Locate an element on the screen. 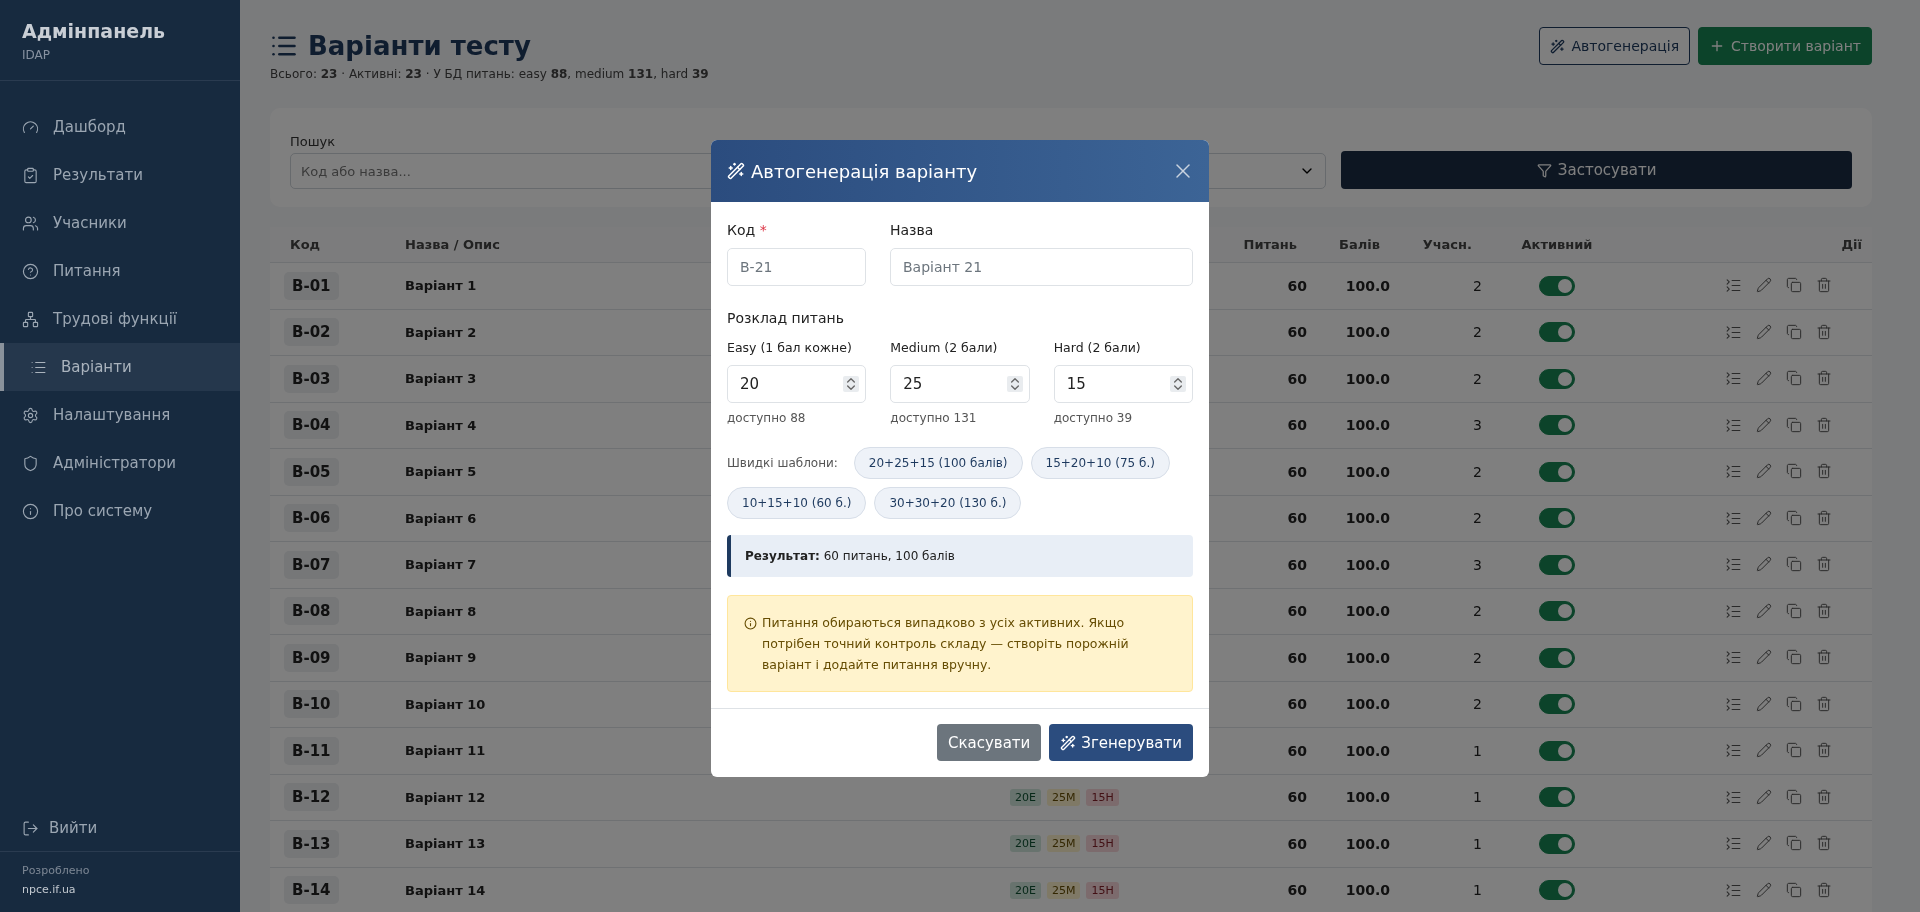 The height and width of the screenshot is (912, 1920). nav-item: Дашборд is located at coordinates (120, 127).